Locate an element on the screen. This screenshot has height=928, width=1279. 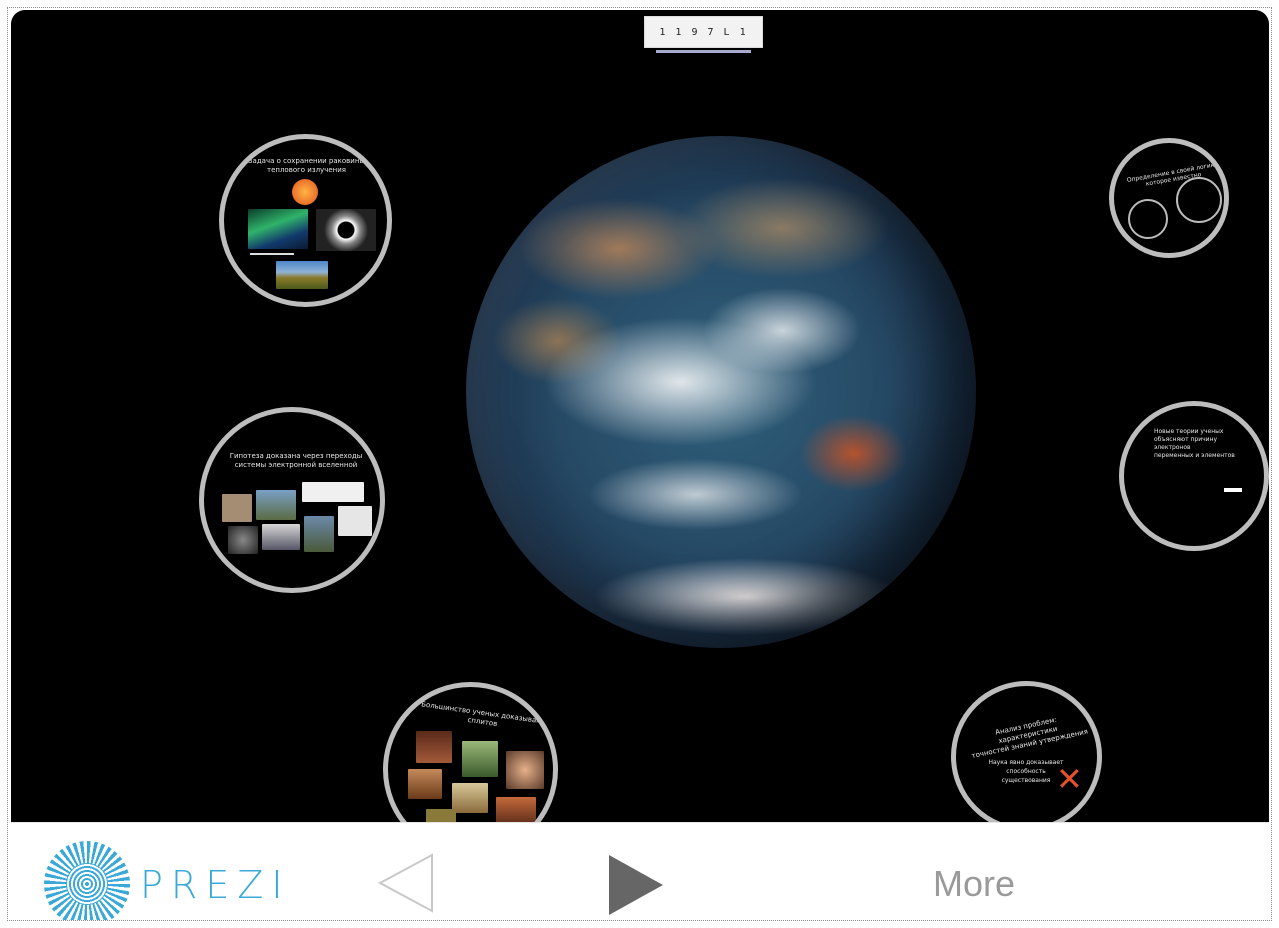
prezi-brand: PREZI is located at coordinates (215, 885).